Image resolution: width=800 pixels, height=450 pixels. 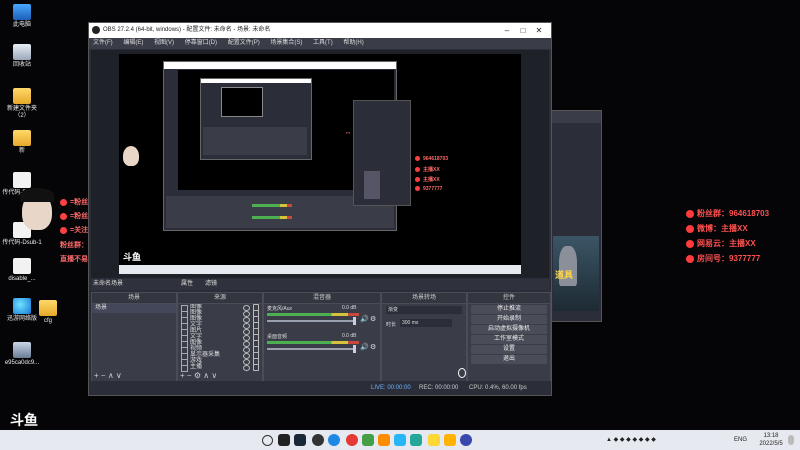 What do you see at coordinates (509, 359) in the screenshot?
I see `exit-button: 退出` at bounding box center [509, 359].